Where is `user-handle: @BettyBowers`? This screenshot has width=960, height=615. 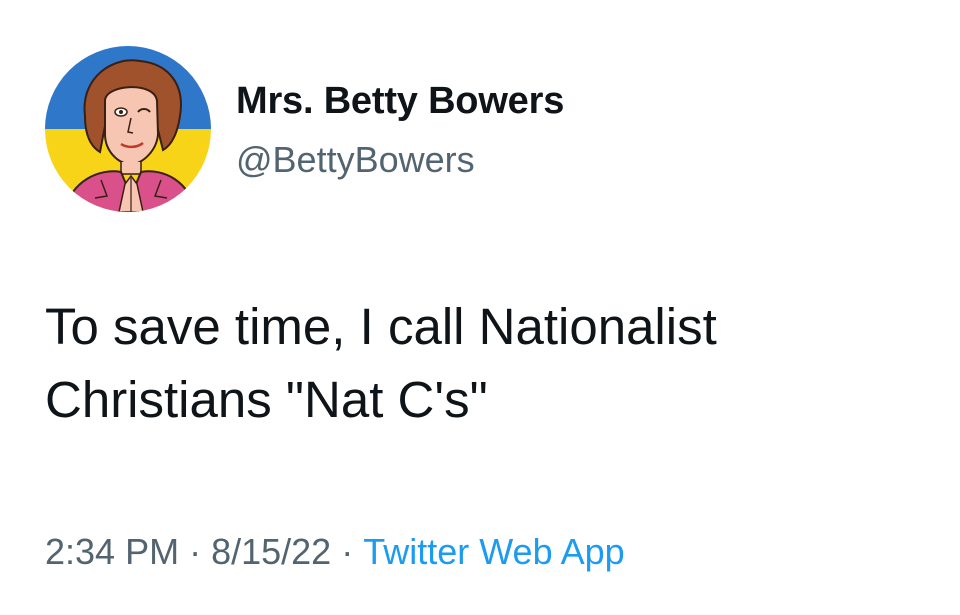 user-handle: @BettyBowers is located at coordinates (355, 160).